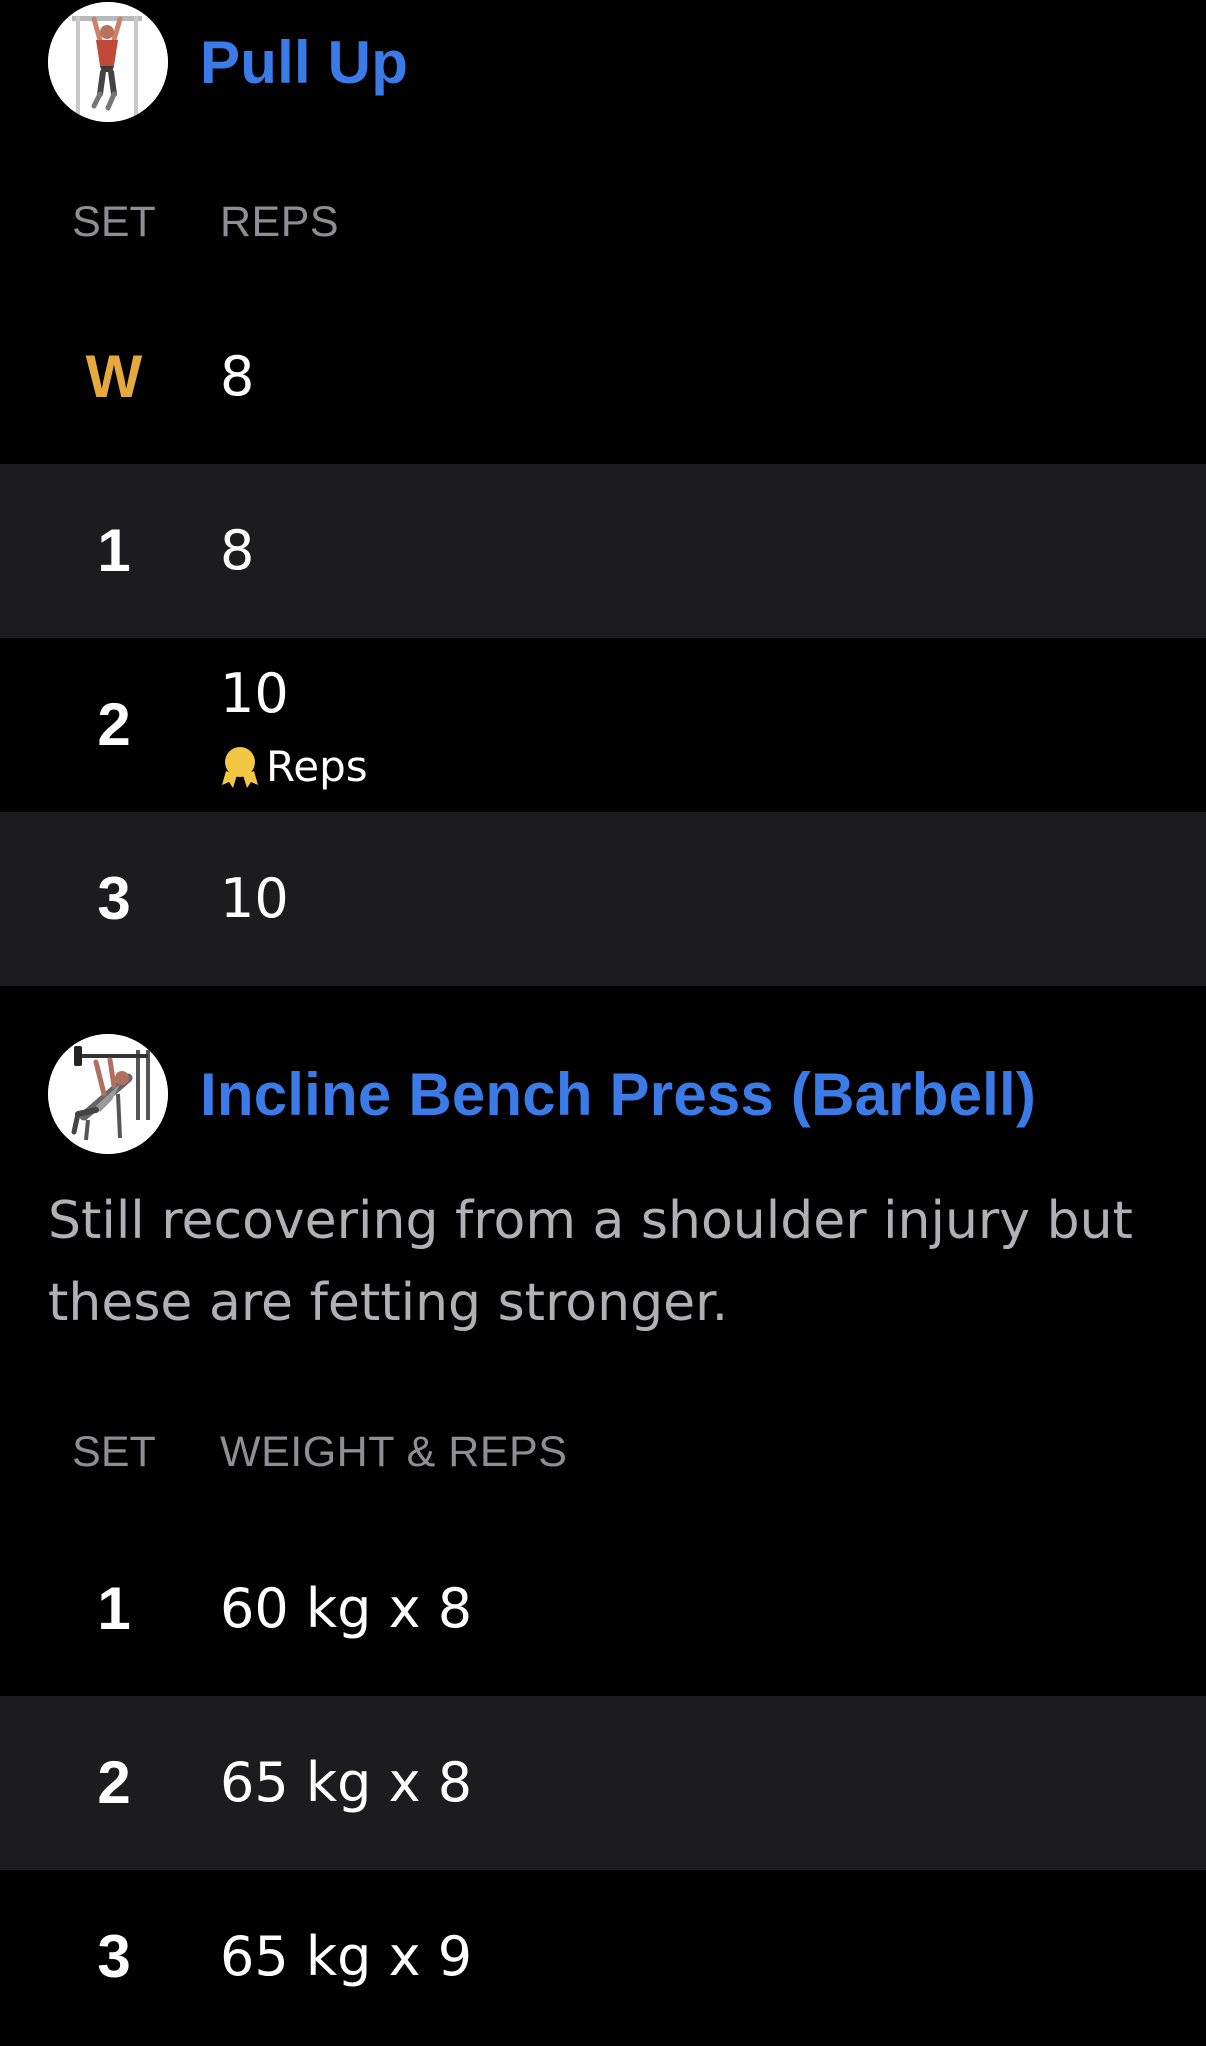 The height and width of the screenshot is (2046, 1206). What do you see at coordinates (108, 62) in the screenshot?
I see `pull-up-figure-icon` at bounding box center [108, 62].